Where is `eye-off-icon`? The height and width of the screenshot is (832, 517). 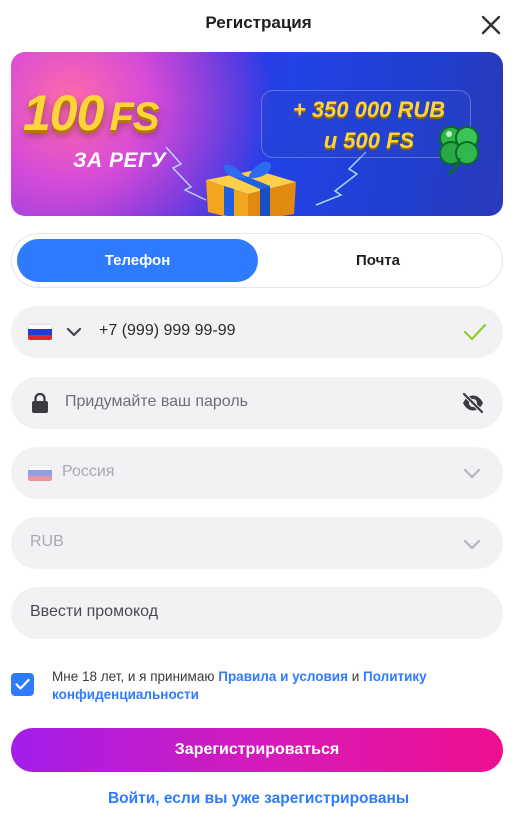
eye-off-icon is located at coordinates (473, 403).